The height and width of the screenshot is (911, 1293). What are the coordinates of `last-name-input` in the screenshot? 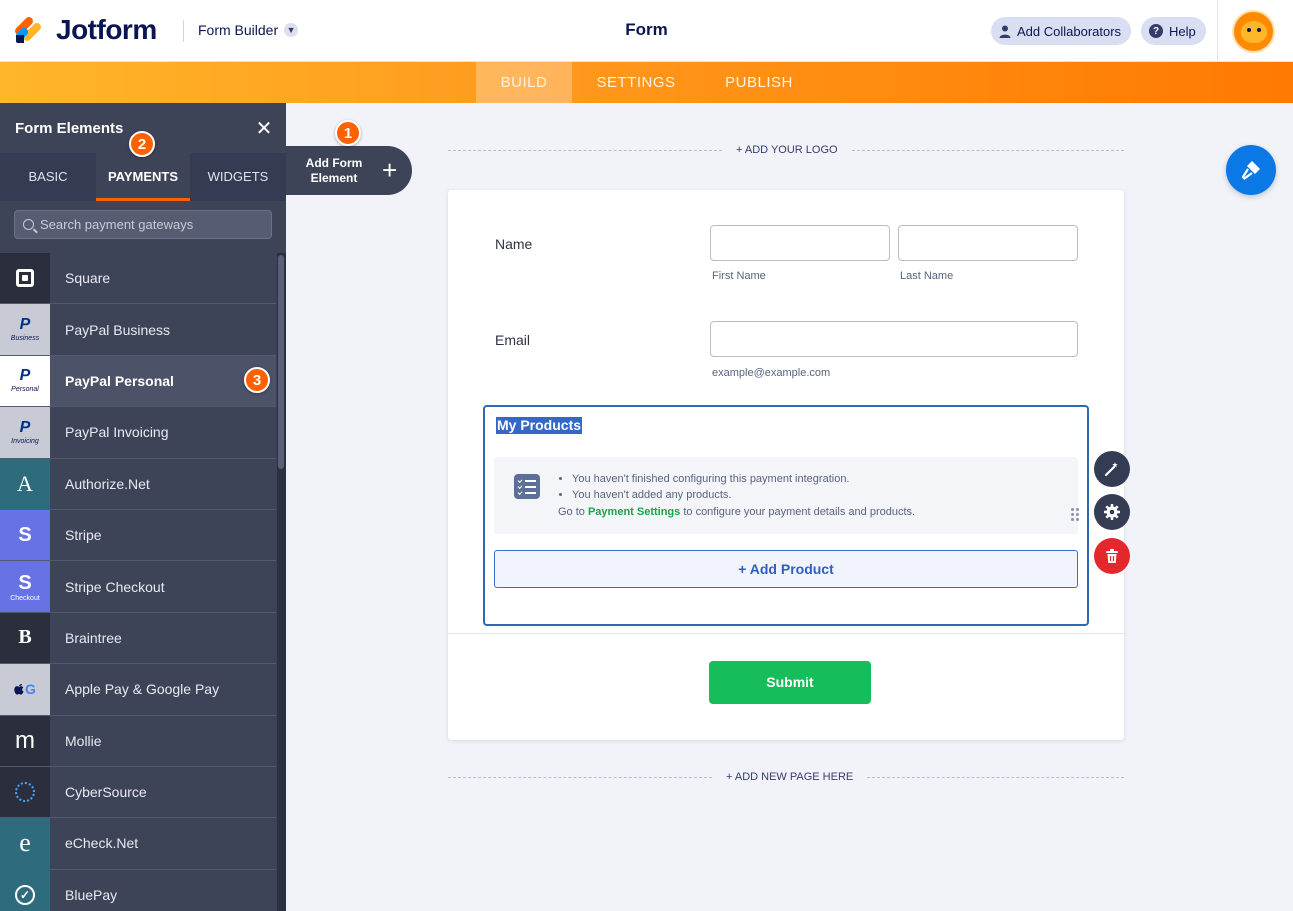 It's located at (988, 243).